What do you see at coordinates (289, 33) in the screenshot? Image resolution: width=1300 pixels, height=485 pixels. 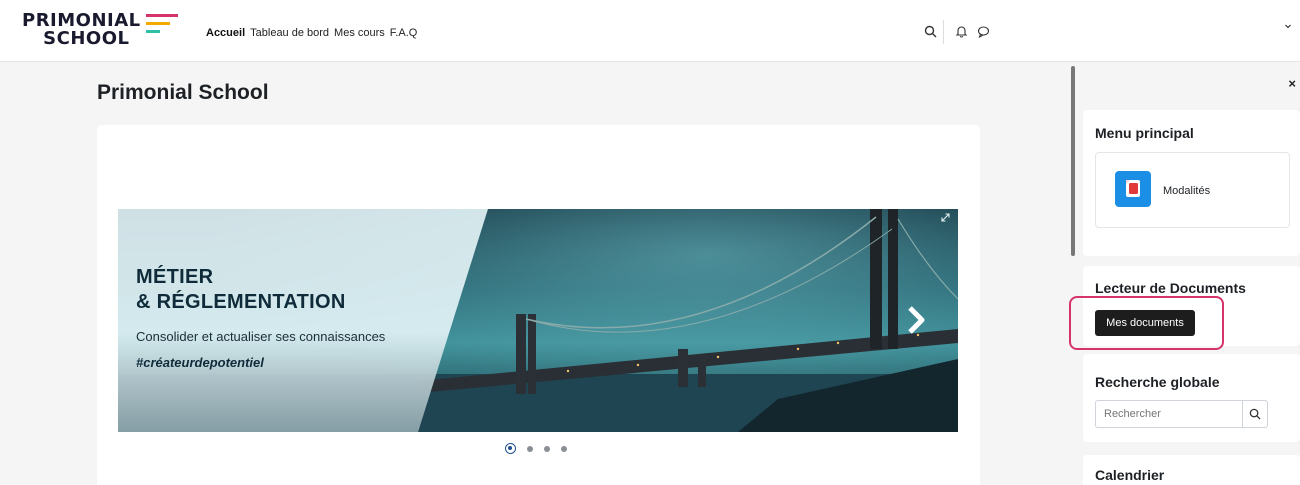 I see `nav-item-tableau-de-bord: Tableau de bord` at bounding box center [289, 33].